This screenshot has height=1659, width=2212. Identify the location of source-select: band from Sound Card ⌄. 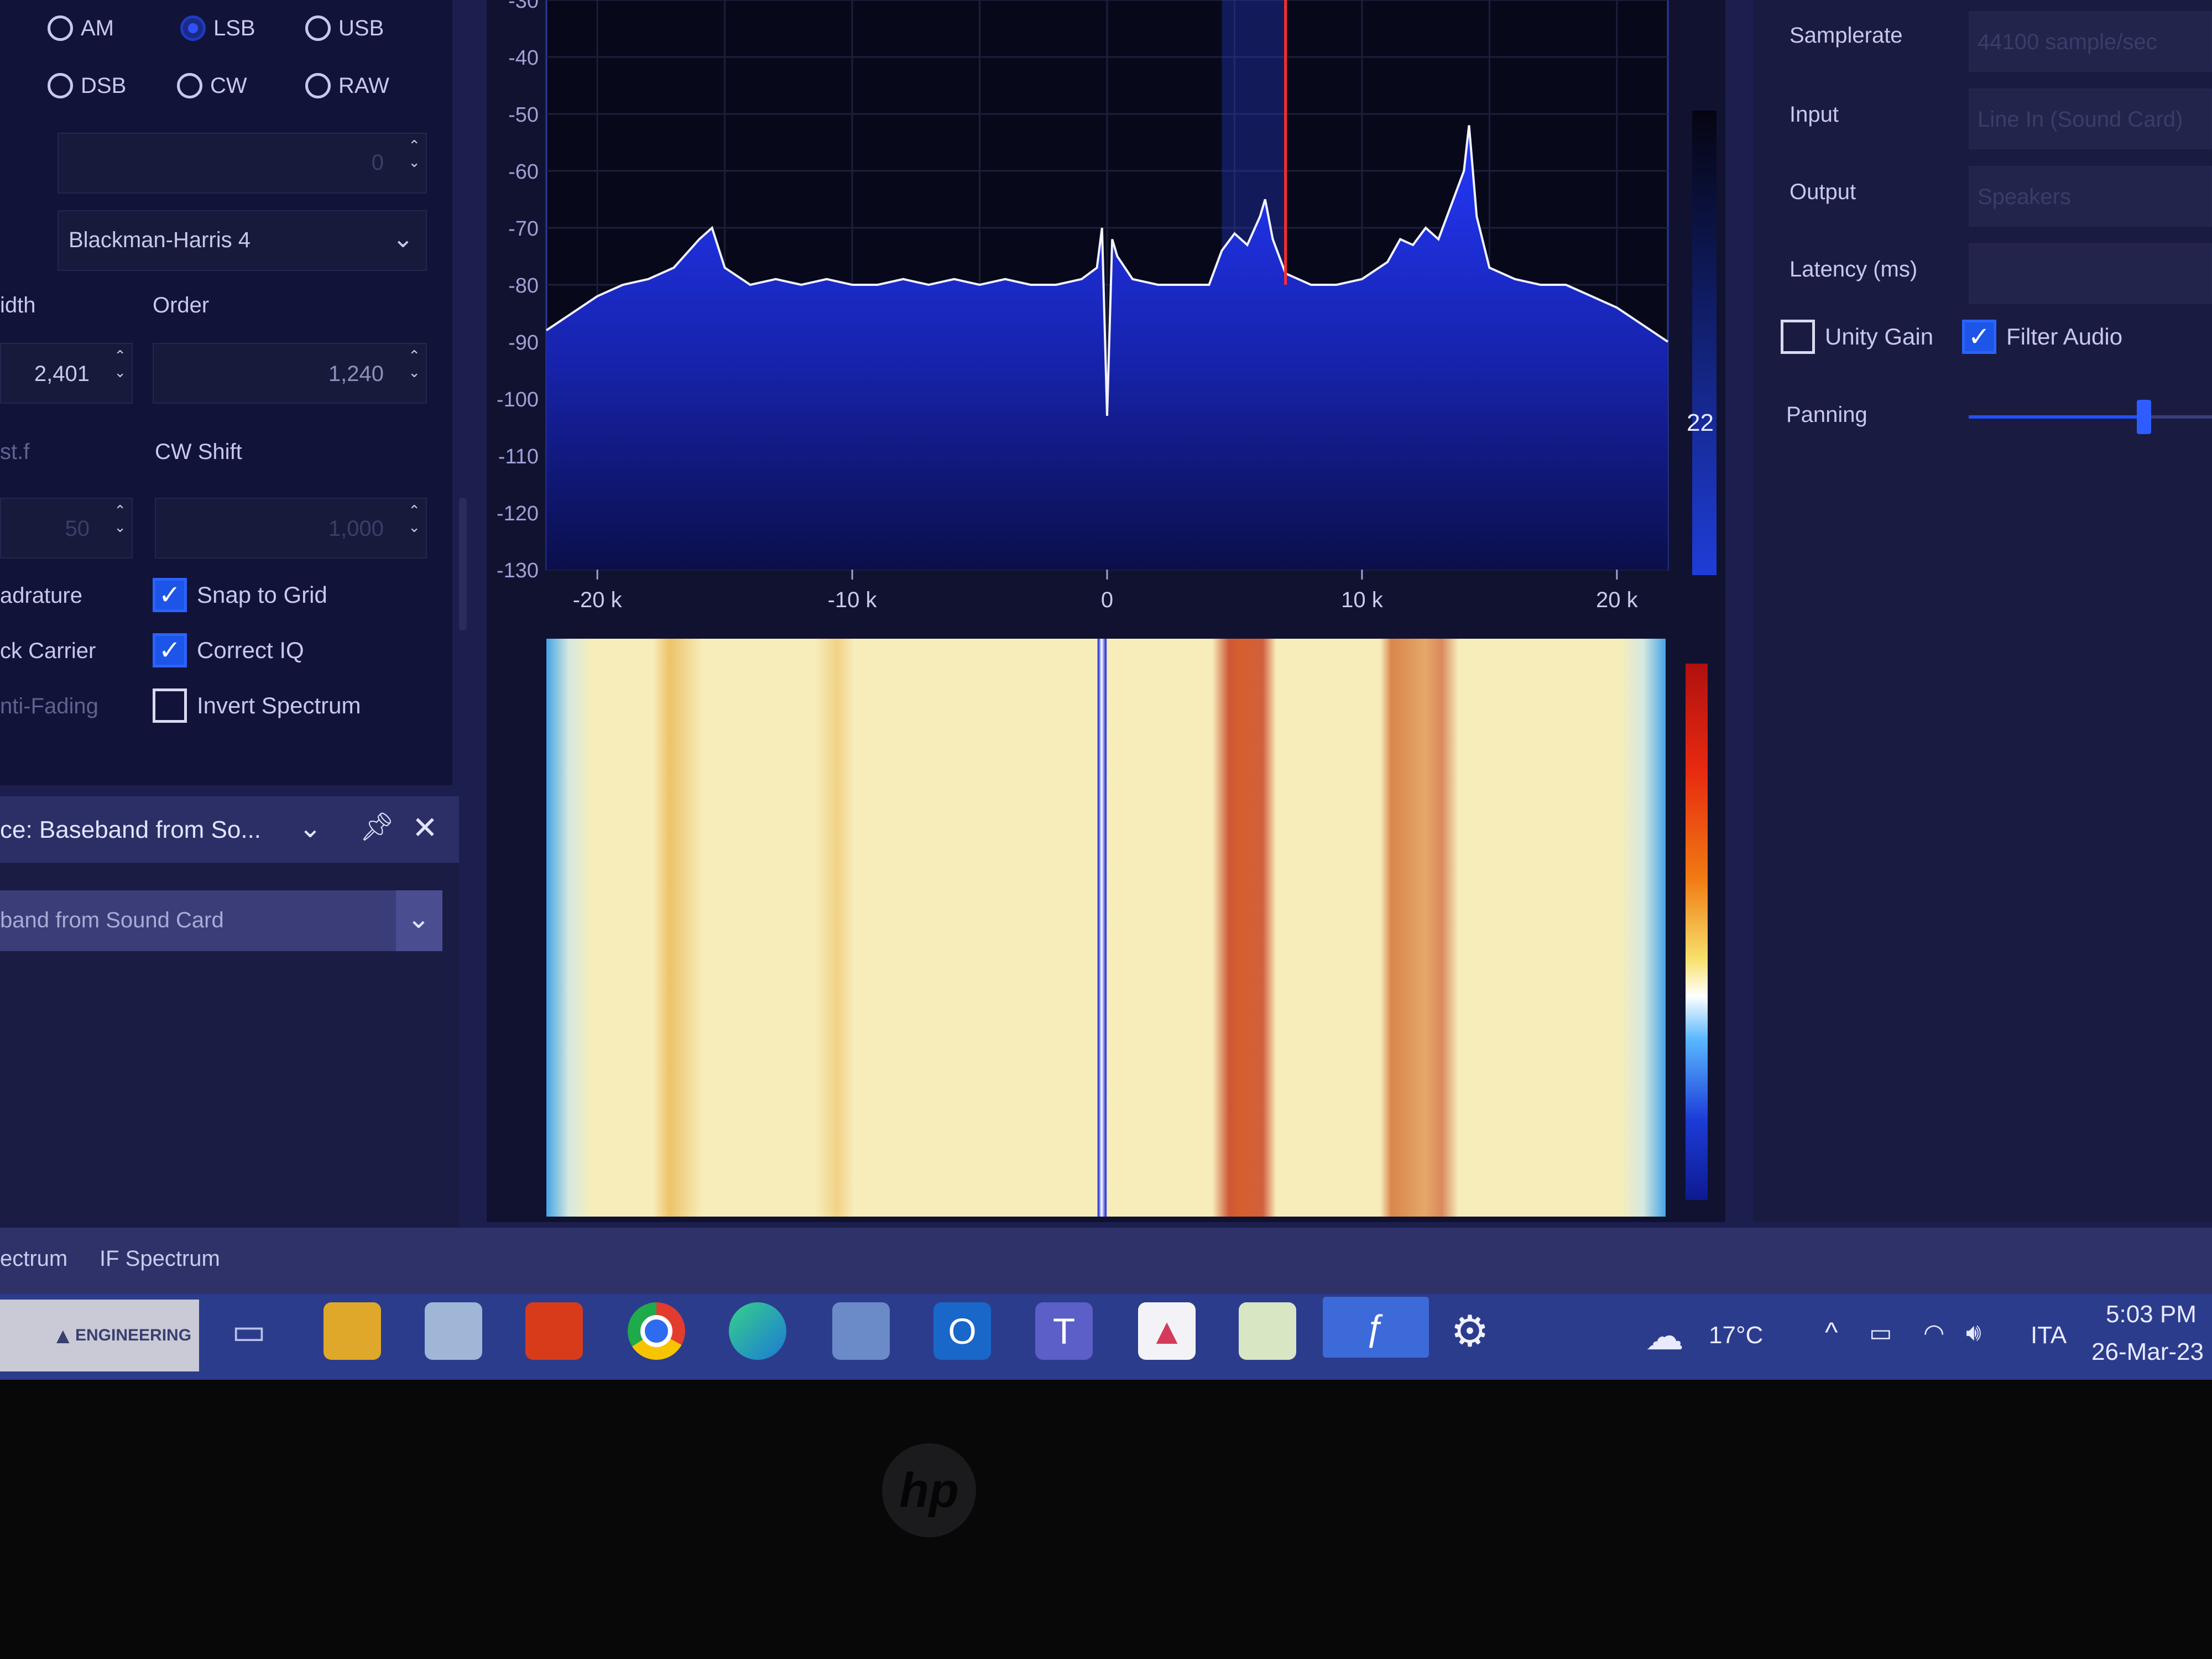
(221, 921).